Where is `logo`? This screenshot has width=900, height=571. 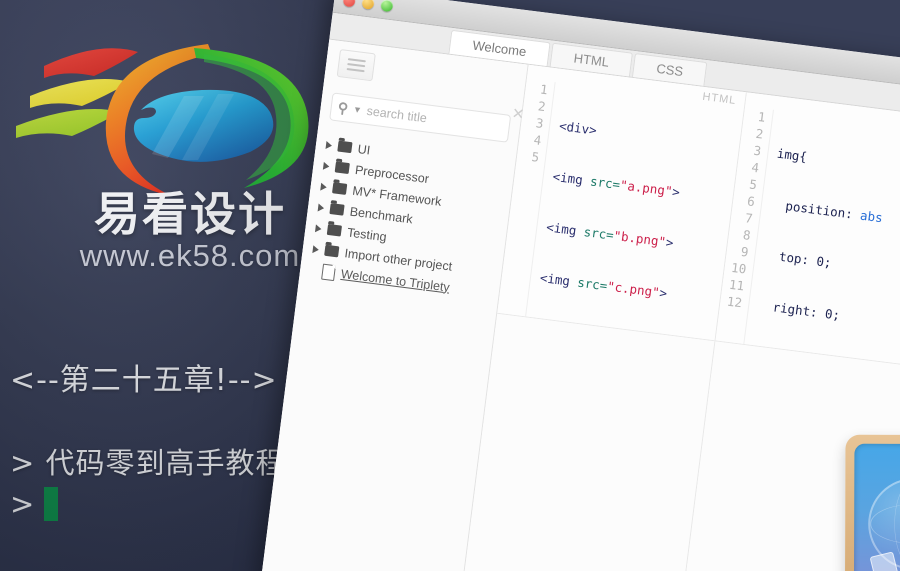
logo is located at coordinates (173, 118).